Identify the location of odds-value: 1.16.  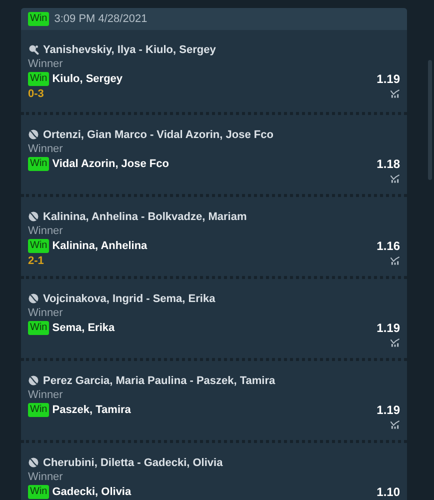
(388, 245).